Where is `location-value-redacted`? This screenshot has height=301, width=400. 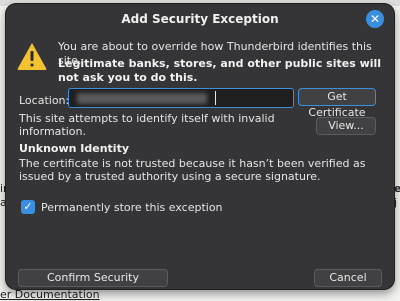 location-value-redacted is located at coordinates (142, 98).